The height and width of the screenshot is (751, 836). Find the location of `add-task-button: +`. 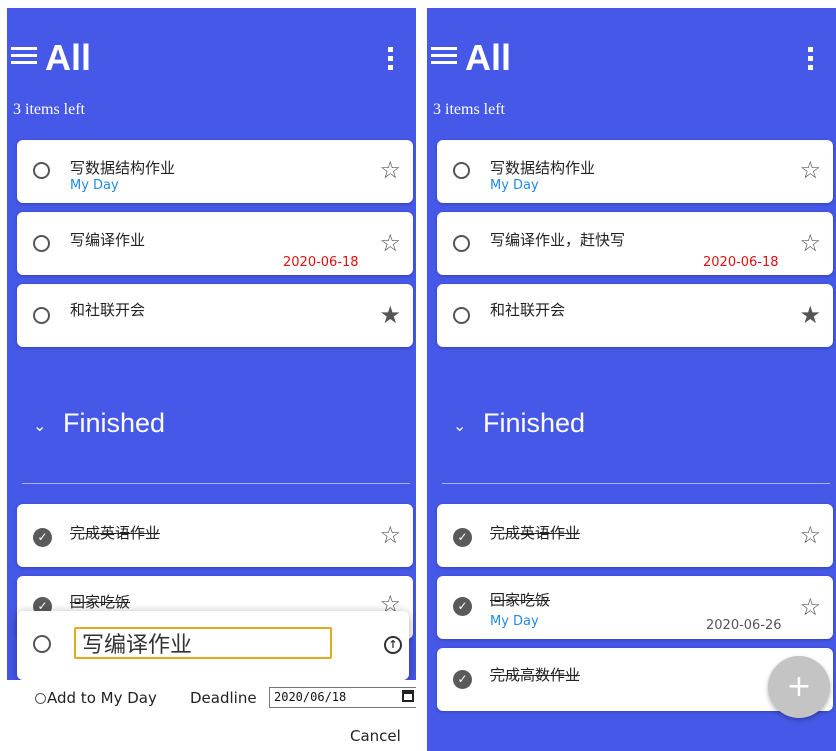

add-task-button: + is located at coordinates (799, 687).